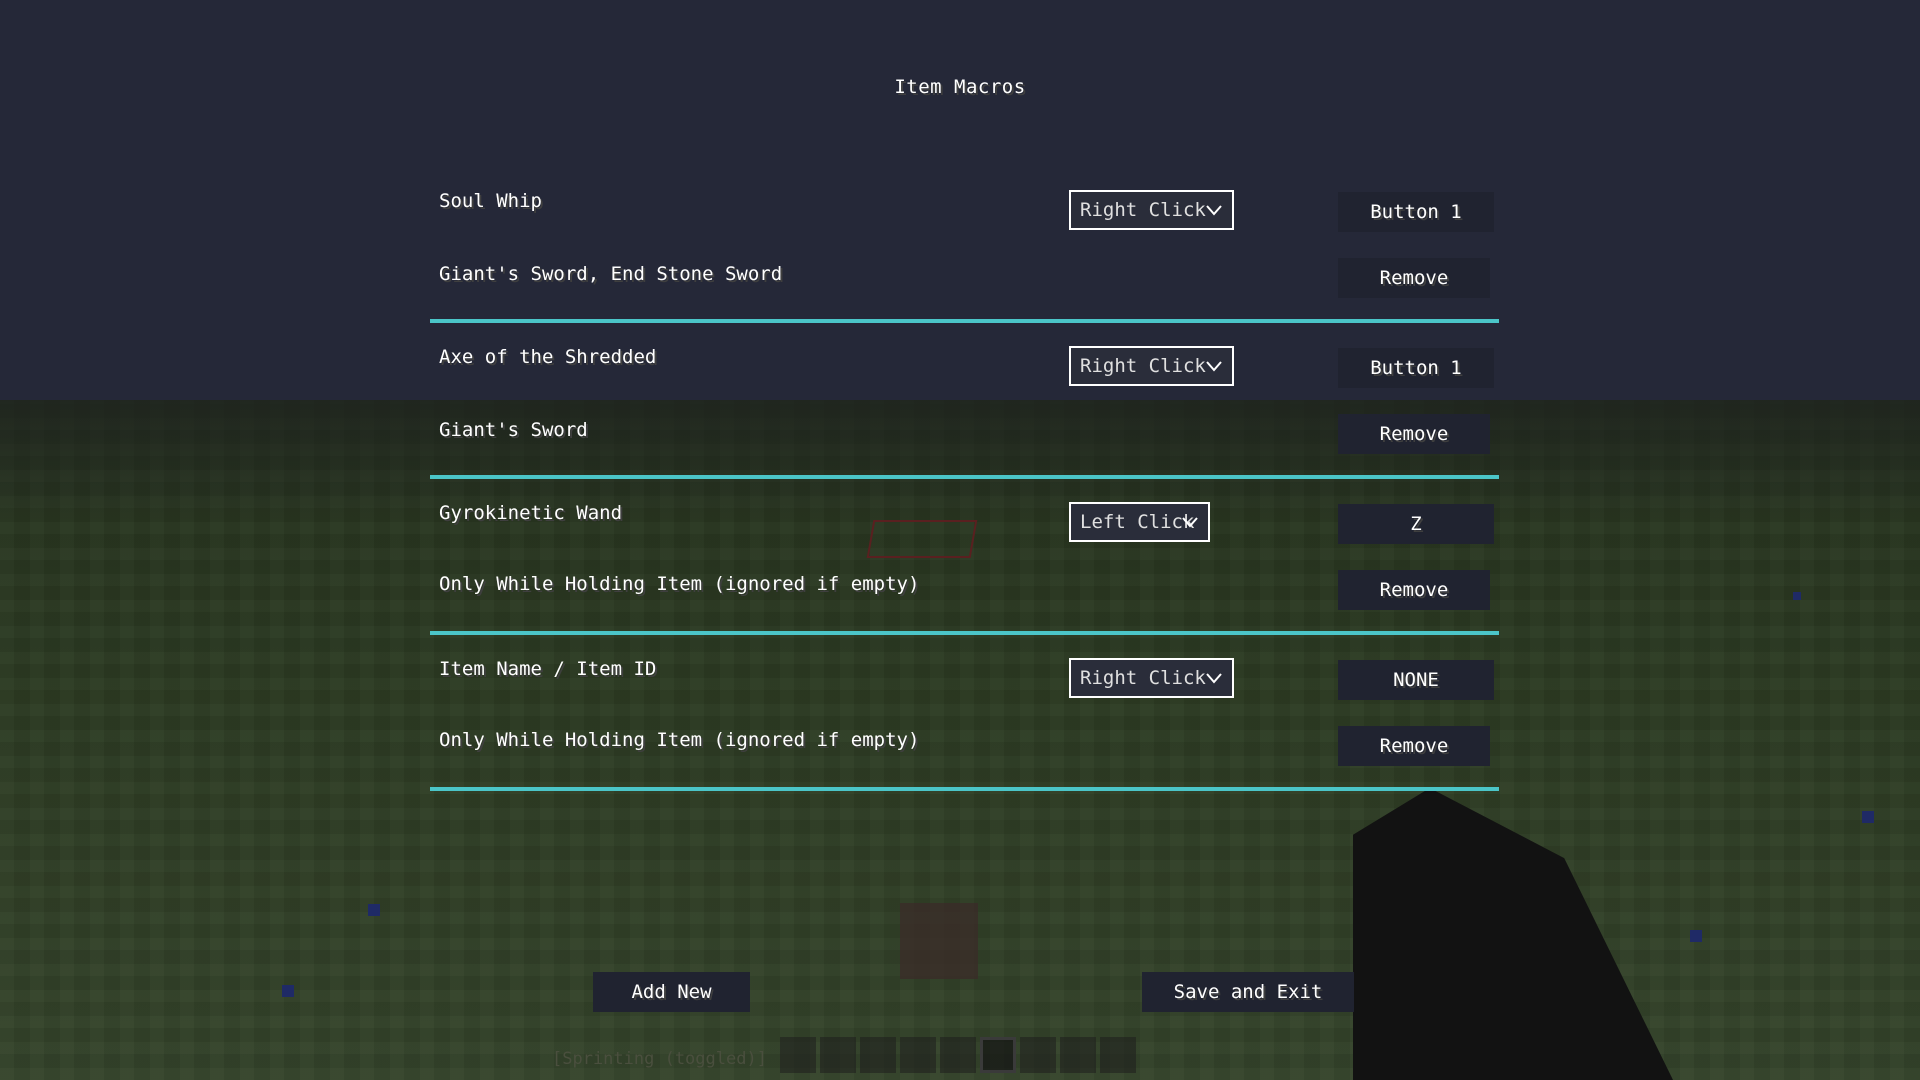  Describe the element at coordinates (1416, 680) in the screenshot. I see `keybind-button: NONE` at that location.